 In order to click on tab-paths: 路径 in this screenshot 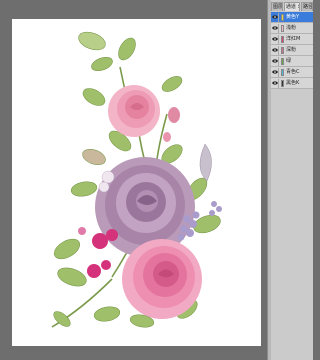, I will do `click(307, 6)`.